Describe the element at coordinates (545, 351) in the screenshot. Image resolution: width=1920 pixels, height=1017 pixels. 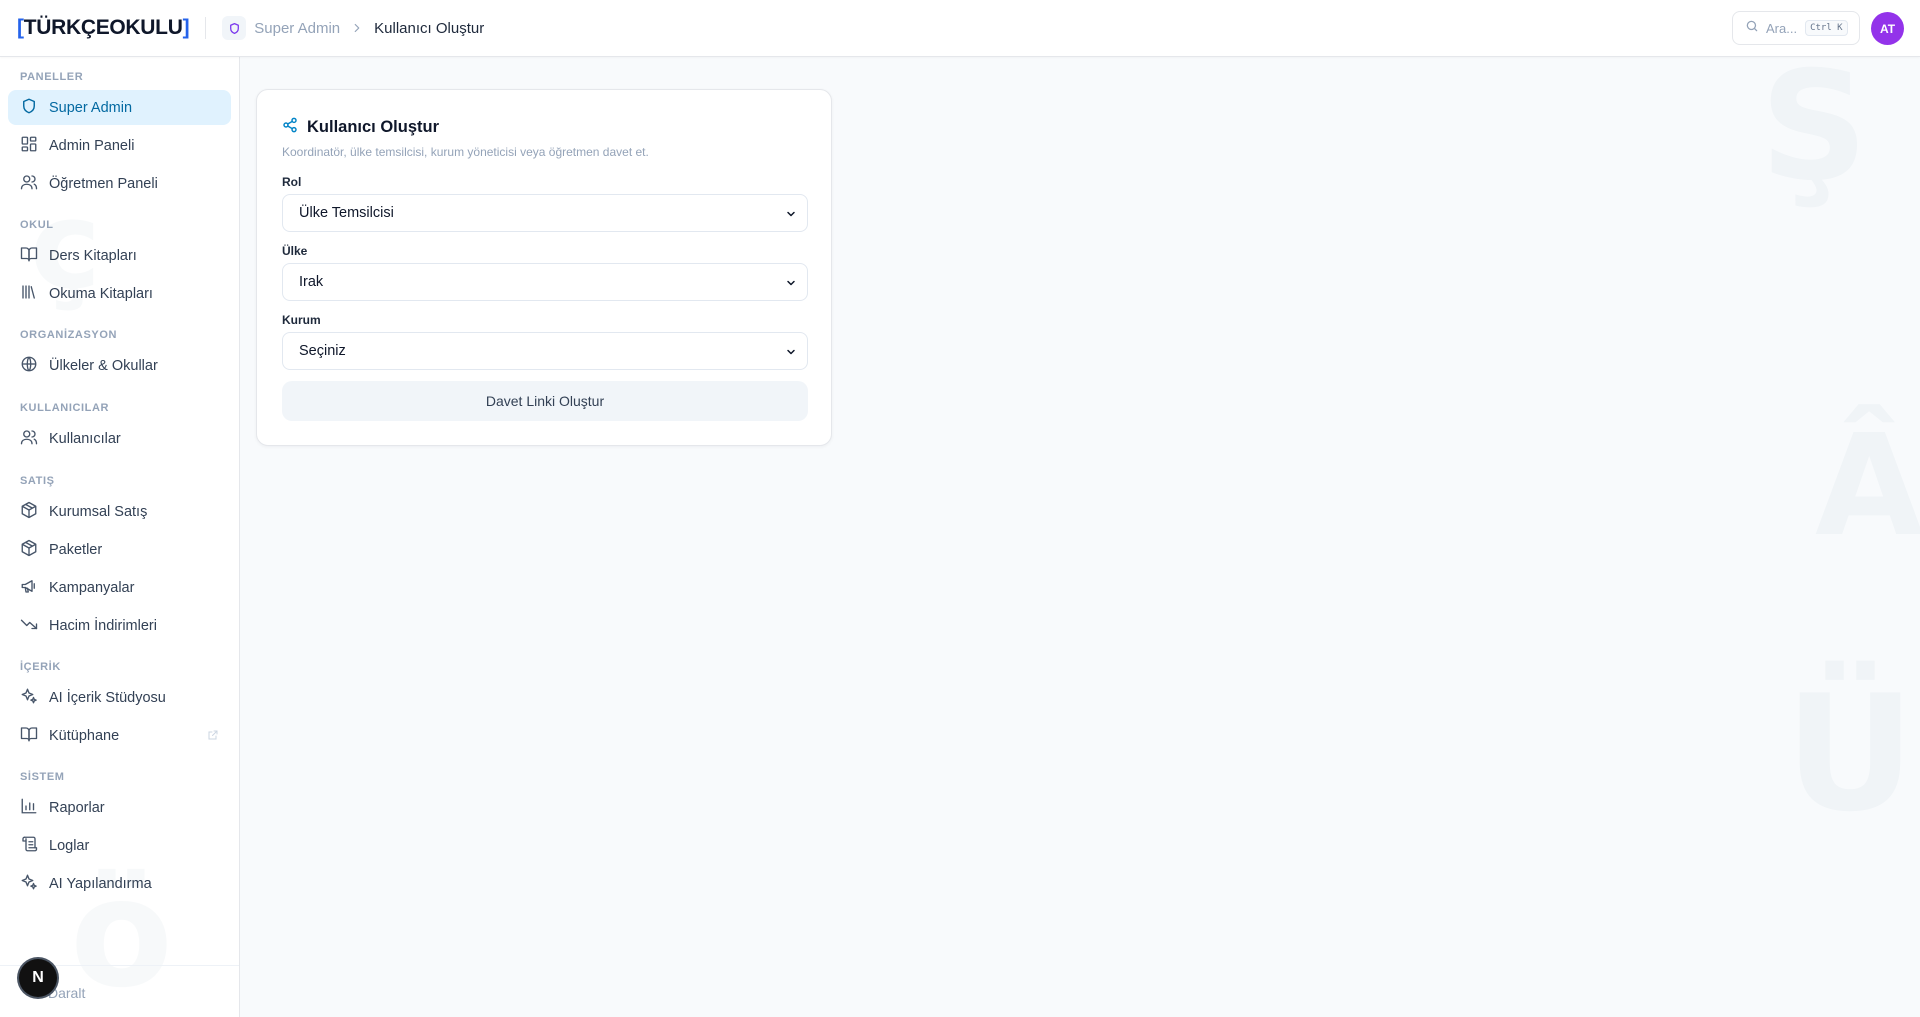
I see `institution-select: Seçiniz` at that location.